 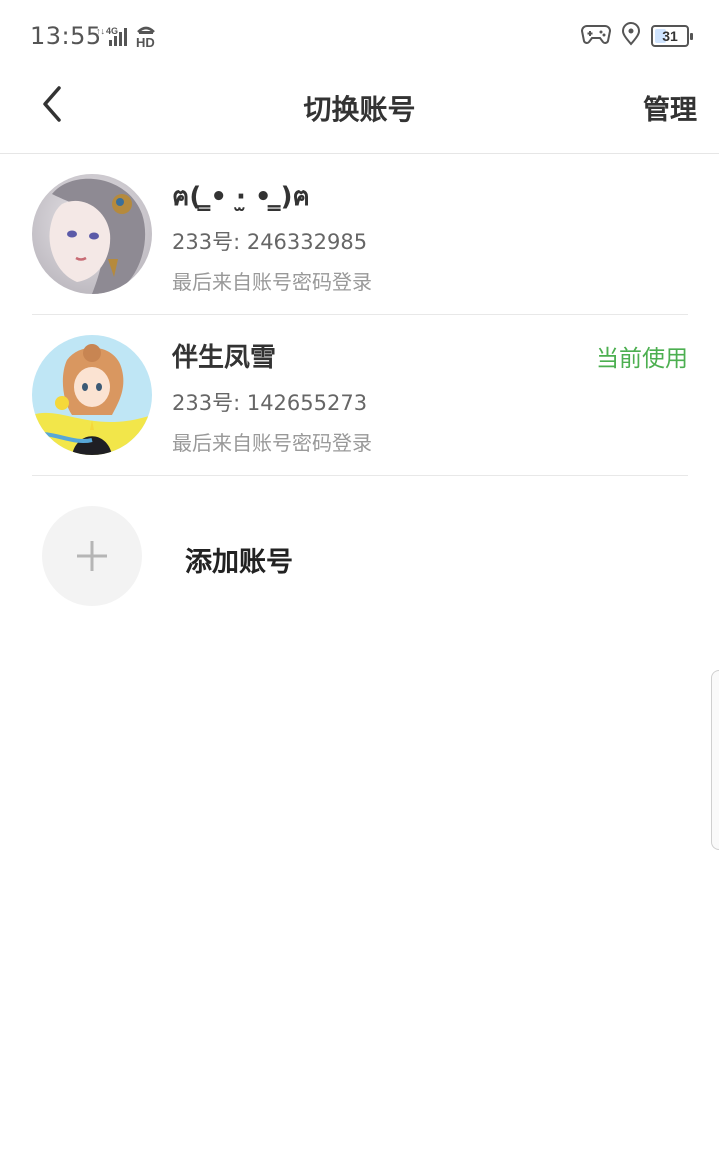 What do you see at coordinates (270, 403) in the screenshot?
I see `account-id: 233号: 142655273` at bounding box center [270, 403].